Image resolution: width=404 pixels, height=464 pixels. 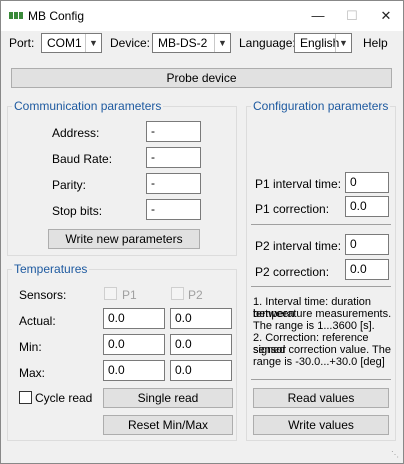 What do you see at coordinates (30, 347) in the screenshot?
I see `min-label: Min:` at bounding box center [30, 347].